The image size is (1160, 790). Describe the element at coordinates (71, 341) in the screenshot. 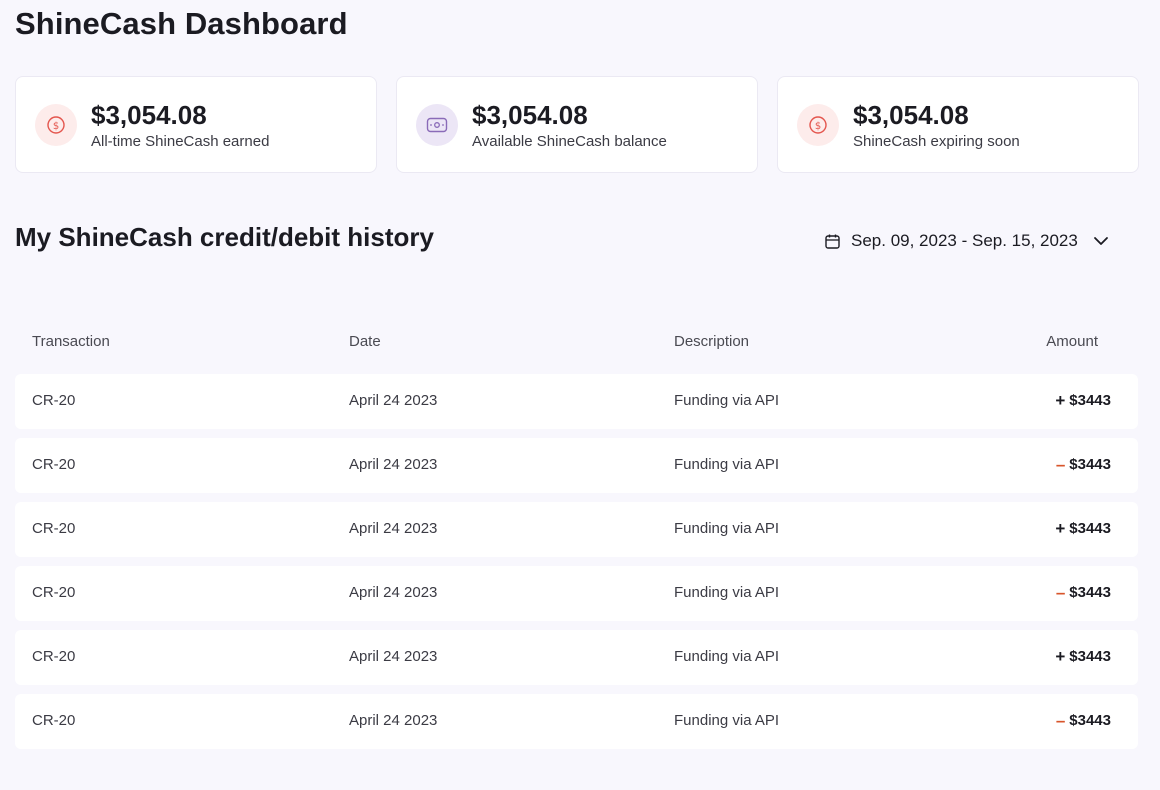

I see `column-header-transaction: Transaction` at that location.